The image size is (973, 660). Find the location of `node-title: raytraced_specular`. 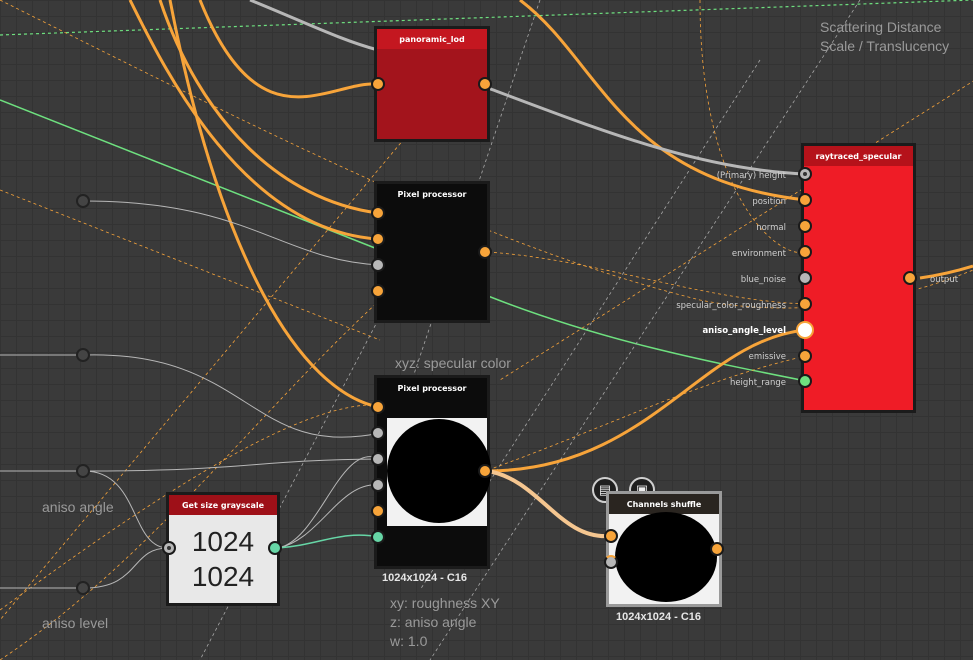

node-title: raytraced_specular is located at coordinates (858, 156).